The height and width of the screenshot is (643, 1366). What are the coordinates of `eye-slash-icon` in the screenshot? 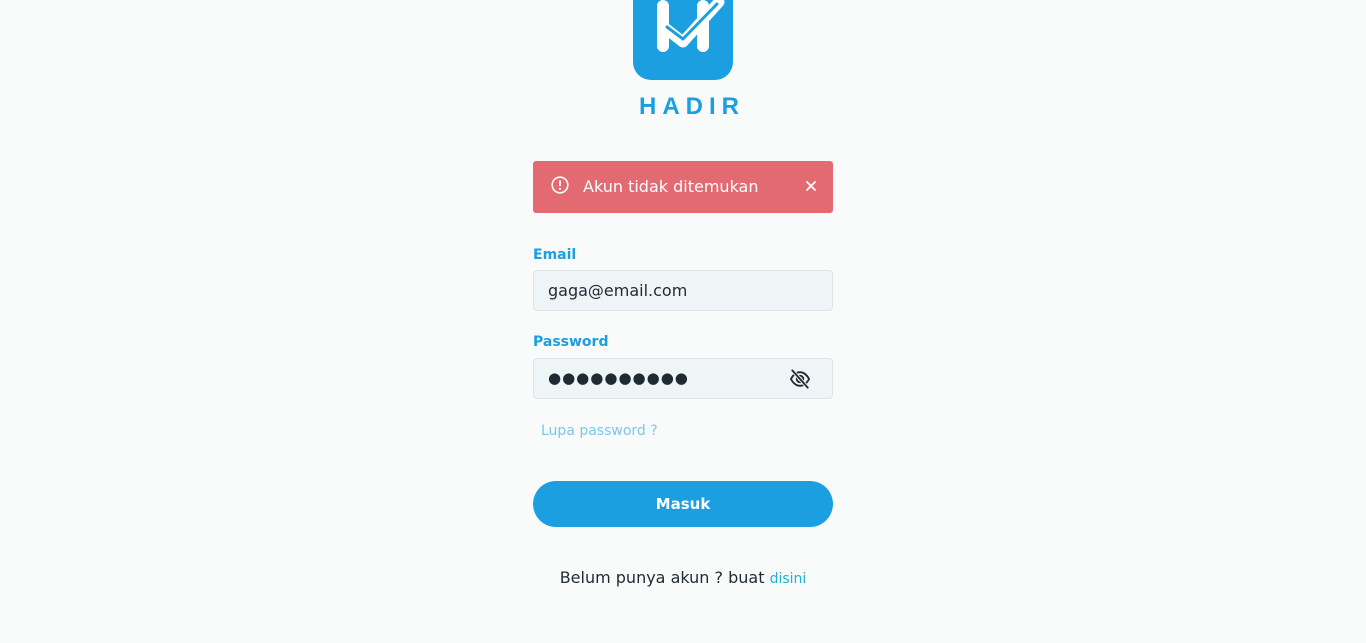 It's located at (800, 379).